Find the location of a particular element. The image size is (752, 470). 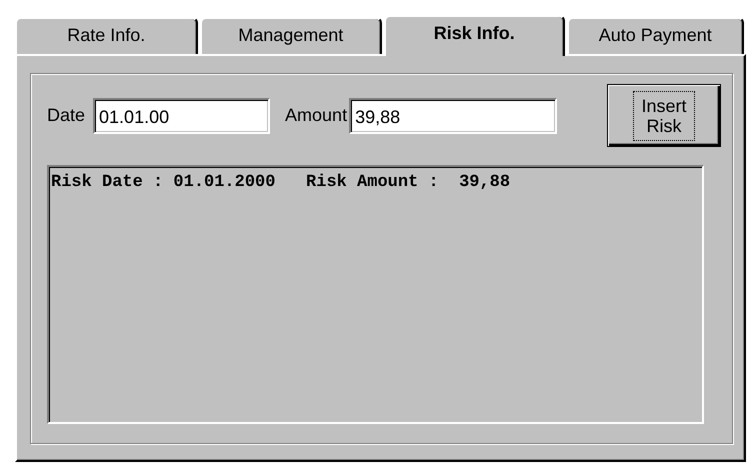

date-field: 01.01.00 is located at coordinates (181, 116).